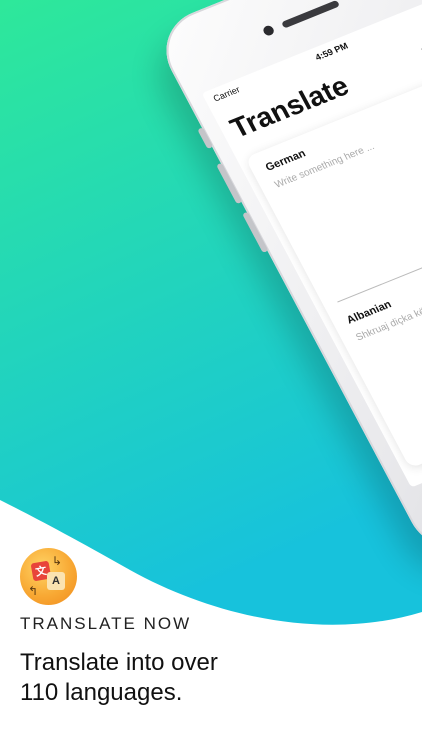 This screenshot has height=750, width=422. What do you see at coordinates (210, 678) in the screenshot?
I see `promo-headline: Translate into over 110 languages.` at bounding box center [210, 678].